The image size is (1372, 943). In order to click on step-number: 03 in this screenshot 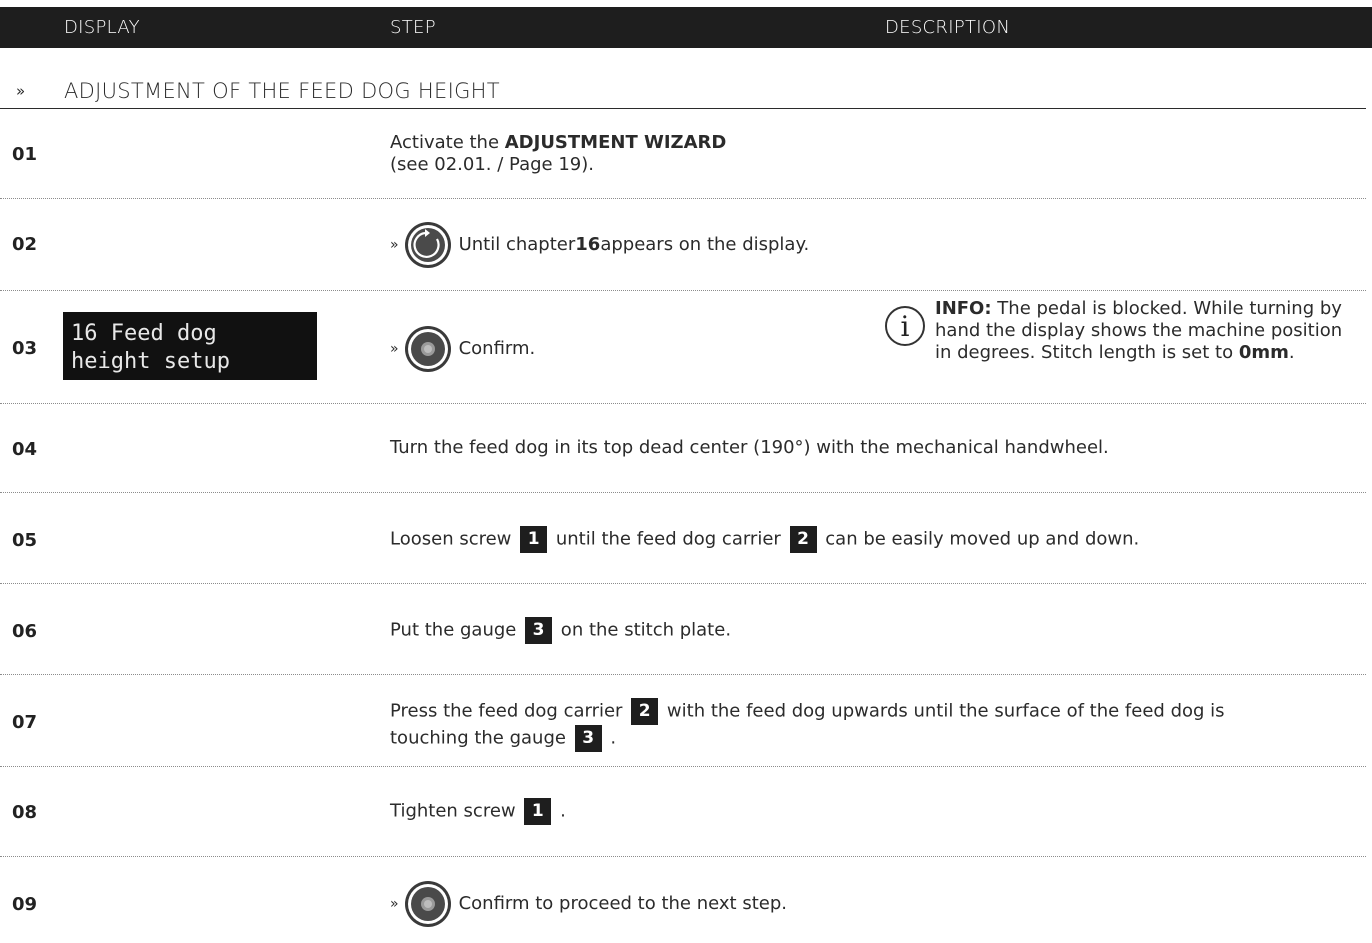, I will do `click(25, 348)`.